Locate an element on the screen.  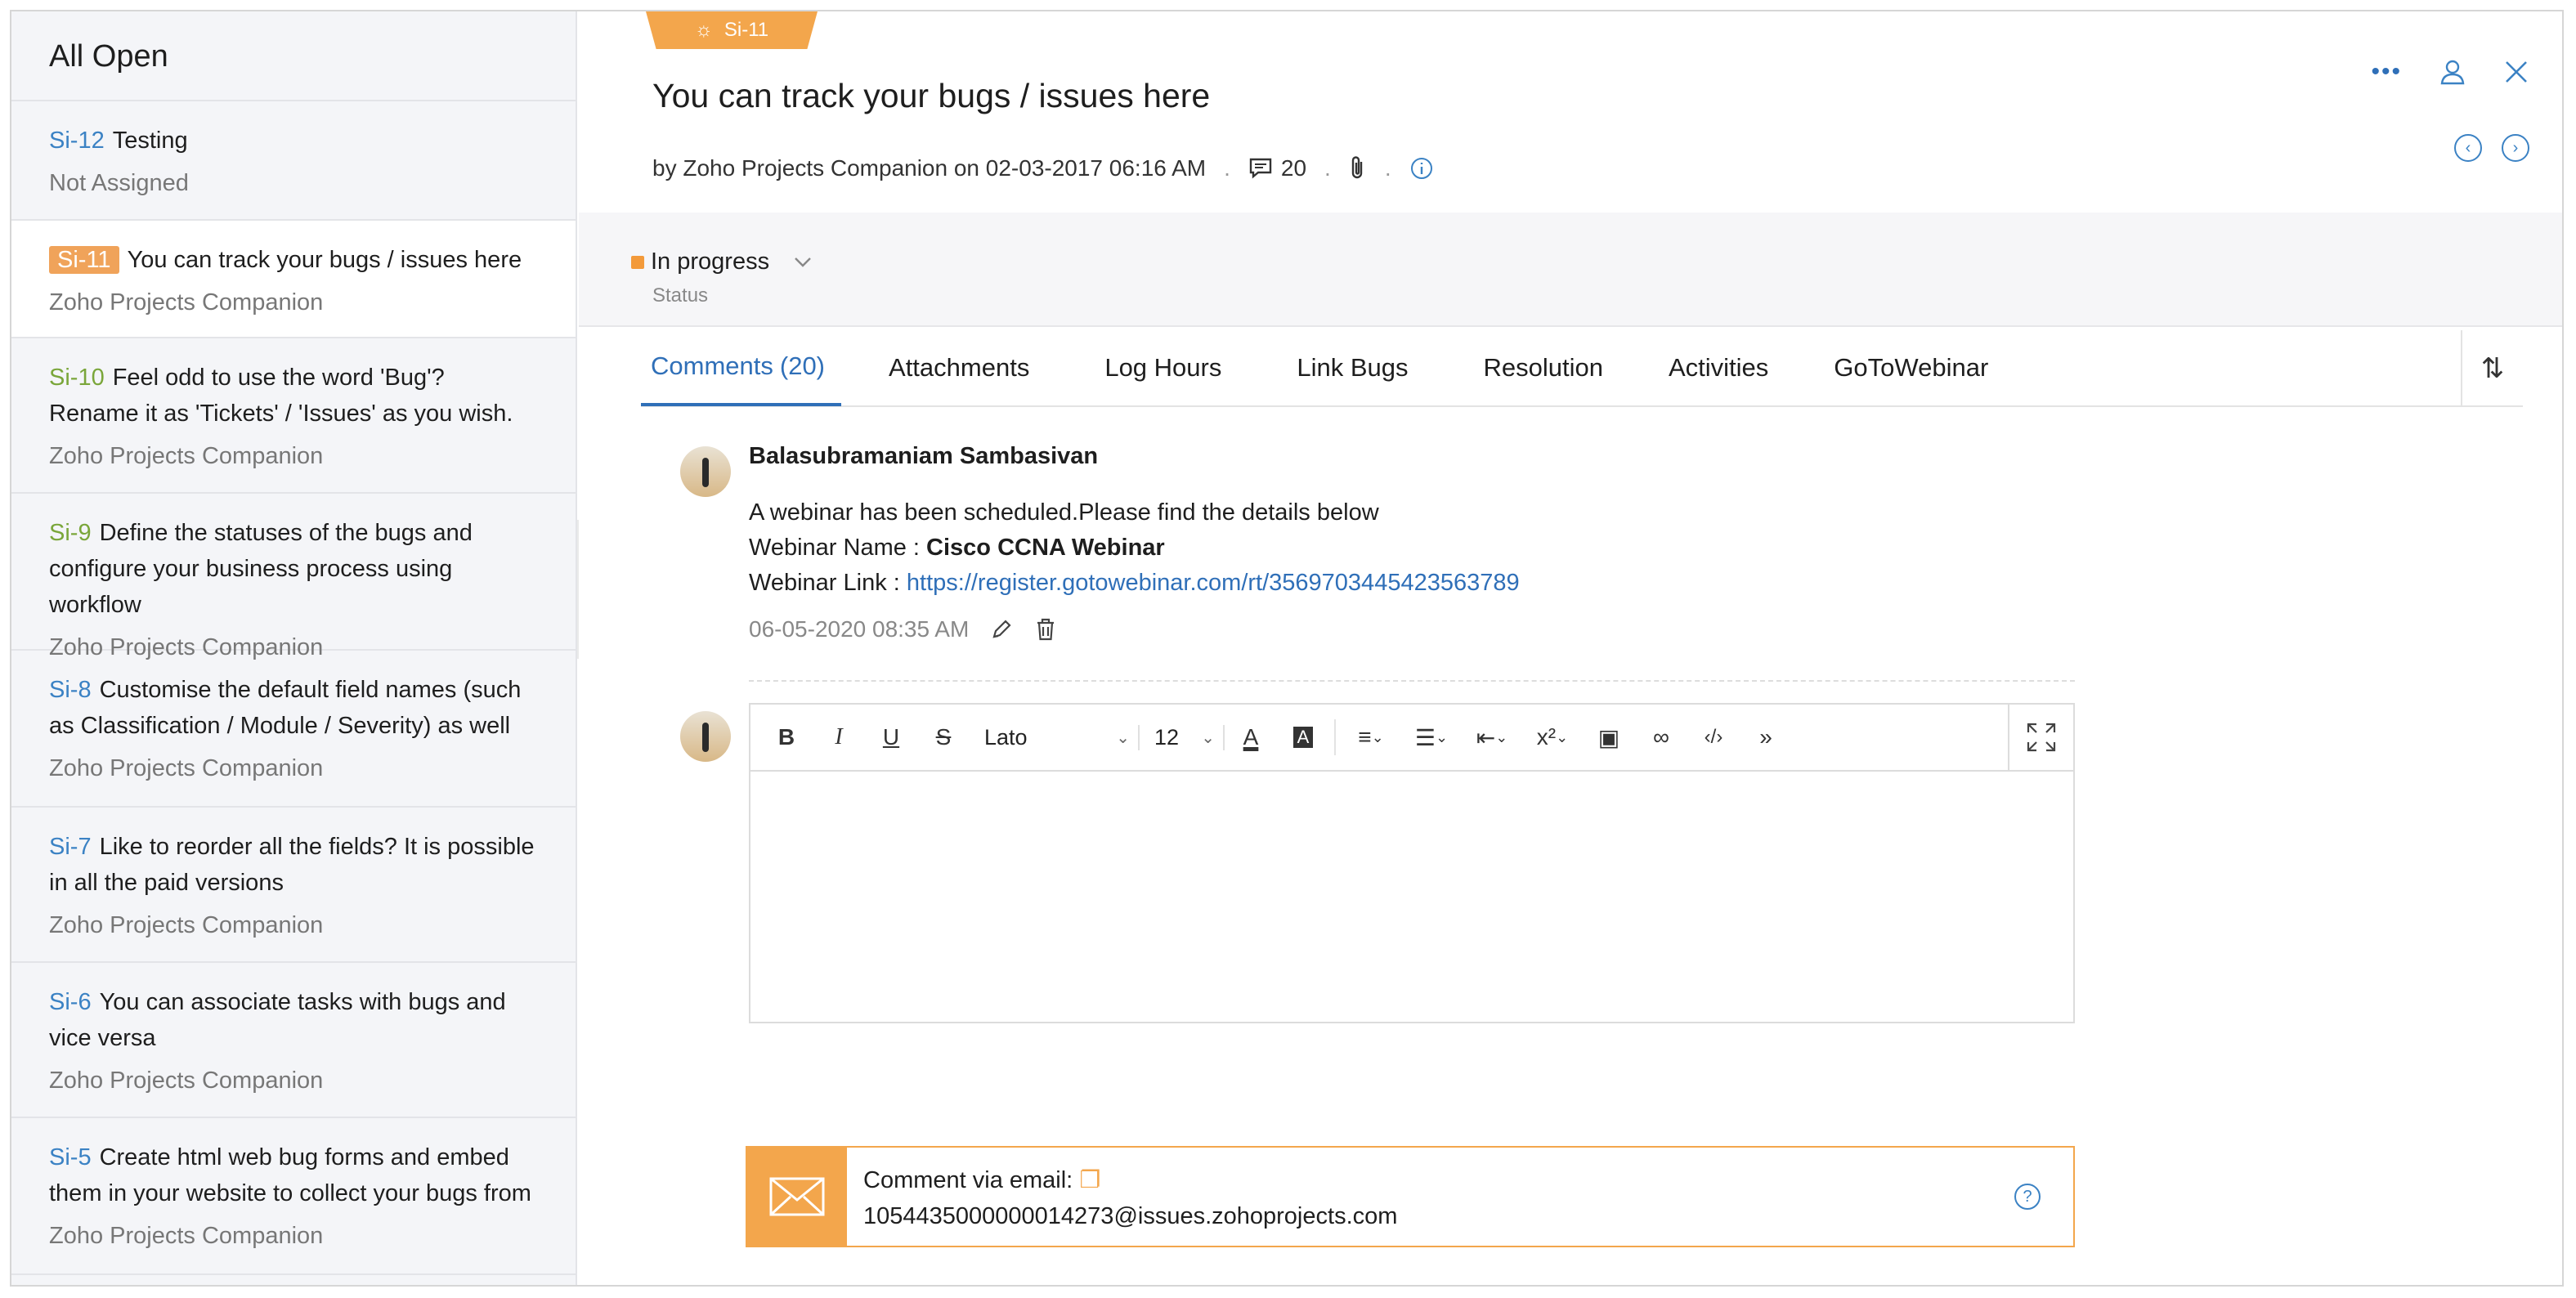
tab-gotowebinar: GoToWebinar is located at coordinates (1911, 367).